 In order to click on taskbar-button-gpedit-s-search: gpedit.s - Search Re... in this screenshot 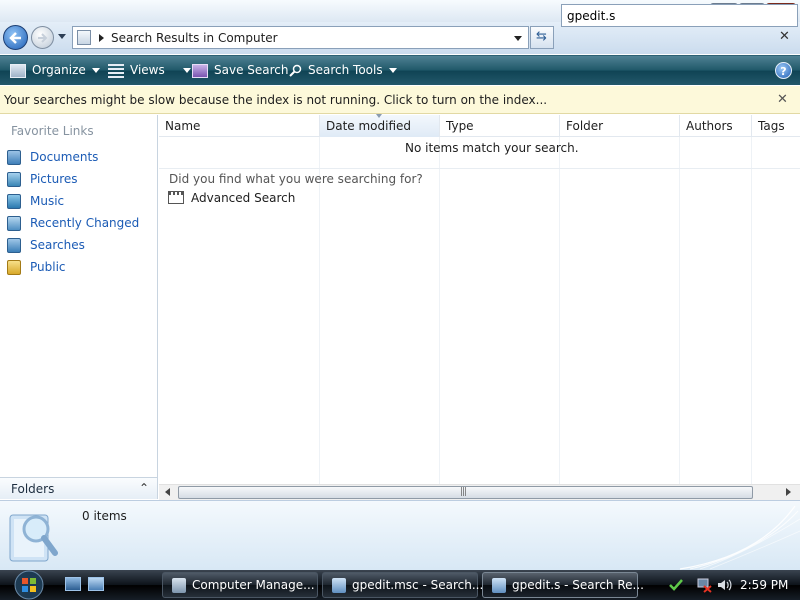, I will do `click(563, 585)`.